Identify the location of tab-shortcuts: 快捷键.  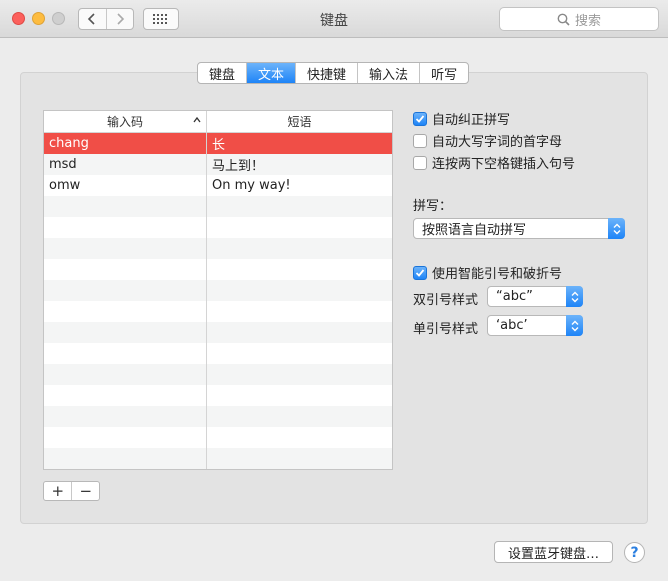
(326, 73).